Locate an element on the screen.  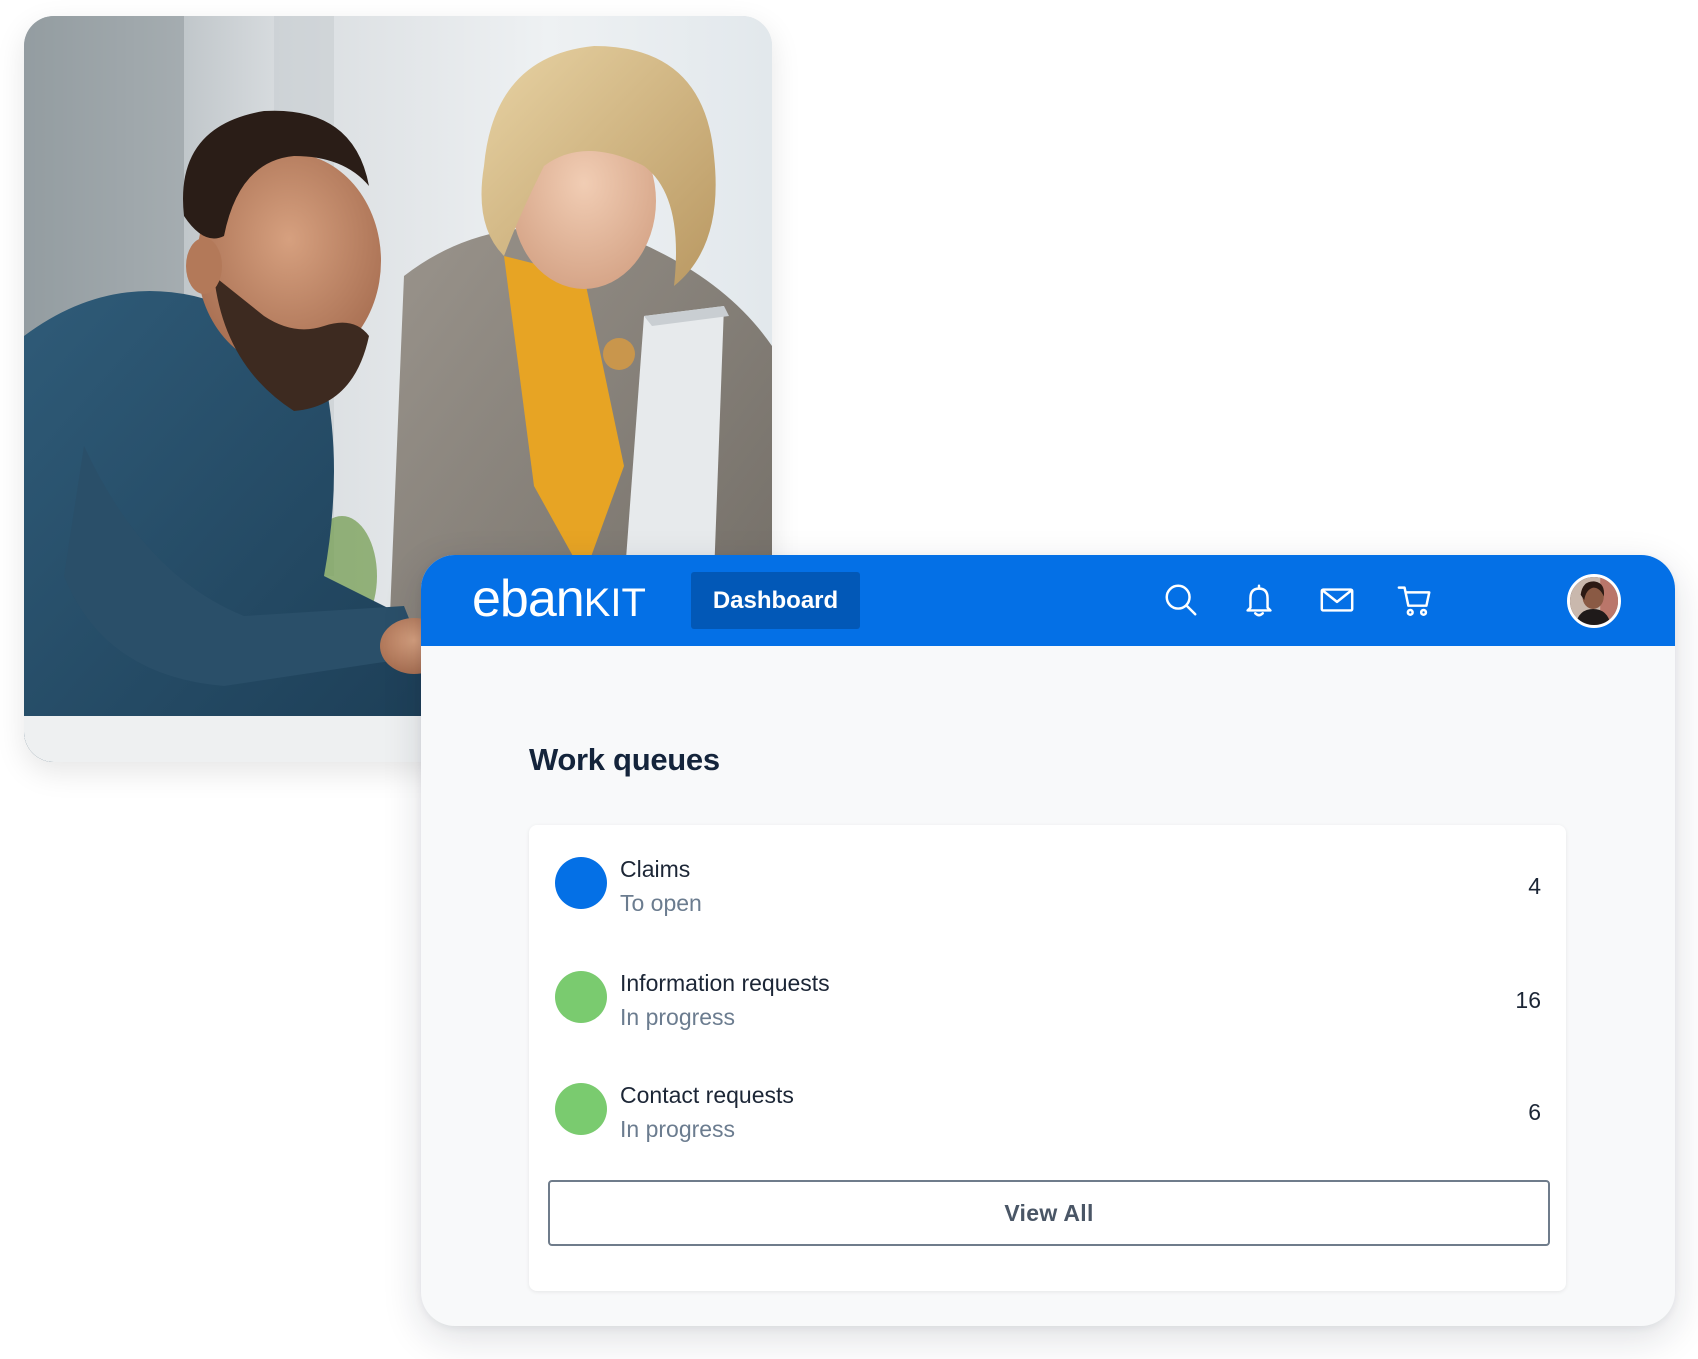
queue-item-contact-requests: Contact requests In progress 6 is located at coordinates (1047, 1121).